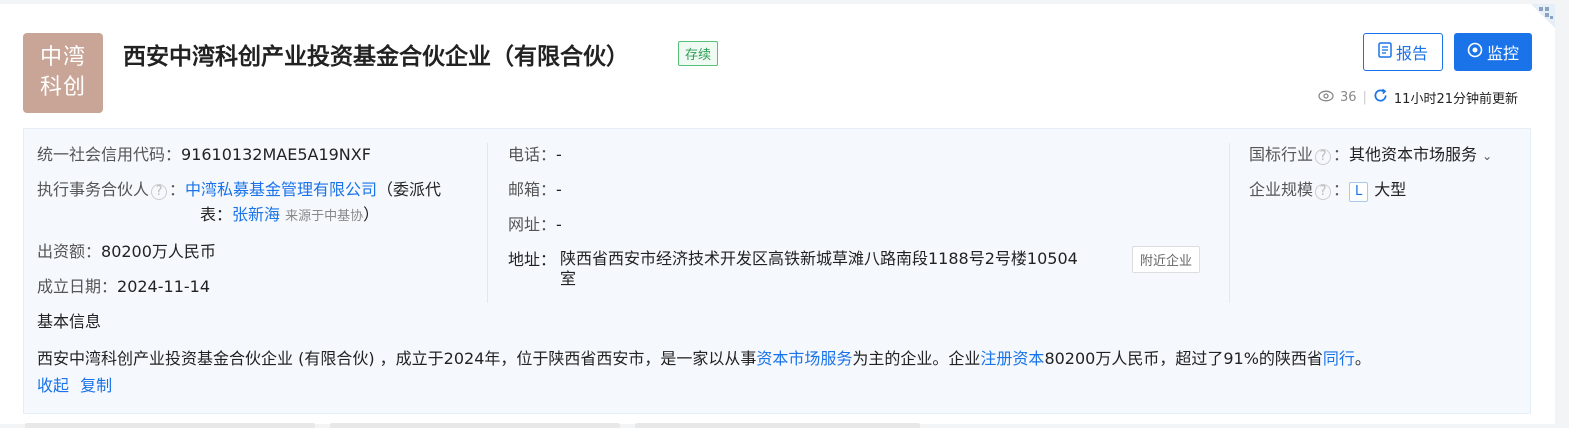  Describe the element at coordinates (1362, 358) in the screenshot. I see `basic-text-4: 。` at that location.